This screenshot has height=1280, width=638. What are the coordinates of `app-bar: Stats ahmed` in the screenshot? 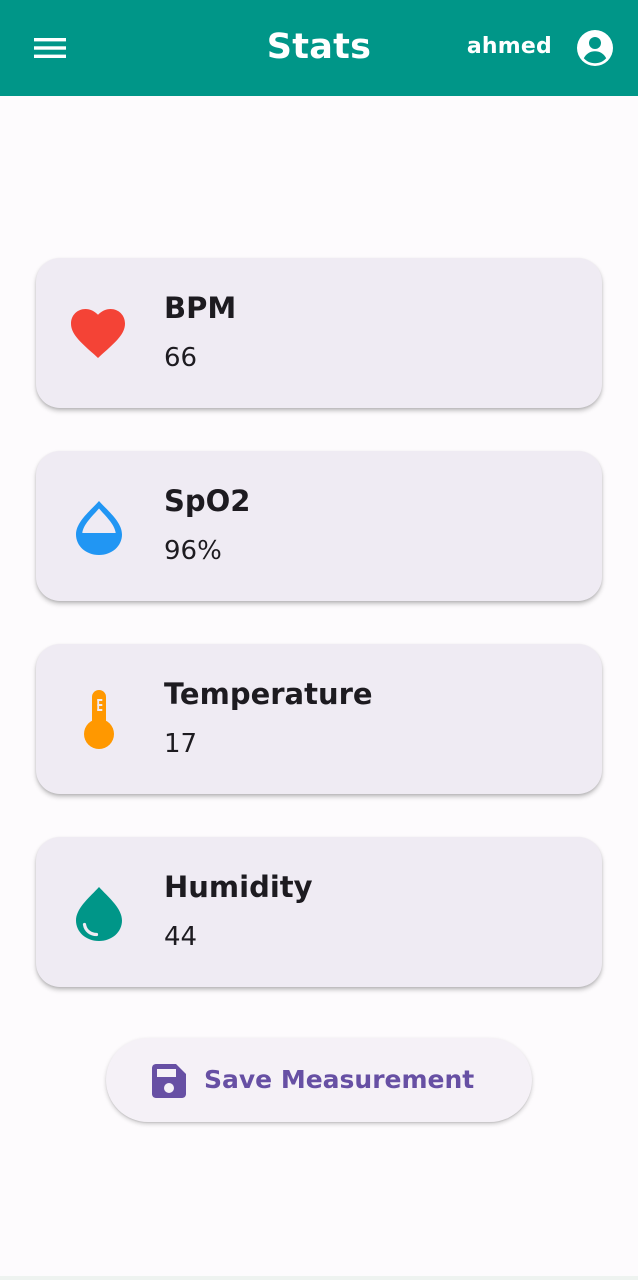 It's located at (319, 48).